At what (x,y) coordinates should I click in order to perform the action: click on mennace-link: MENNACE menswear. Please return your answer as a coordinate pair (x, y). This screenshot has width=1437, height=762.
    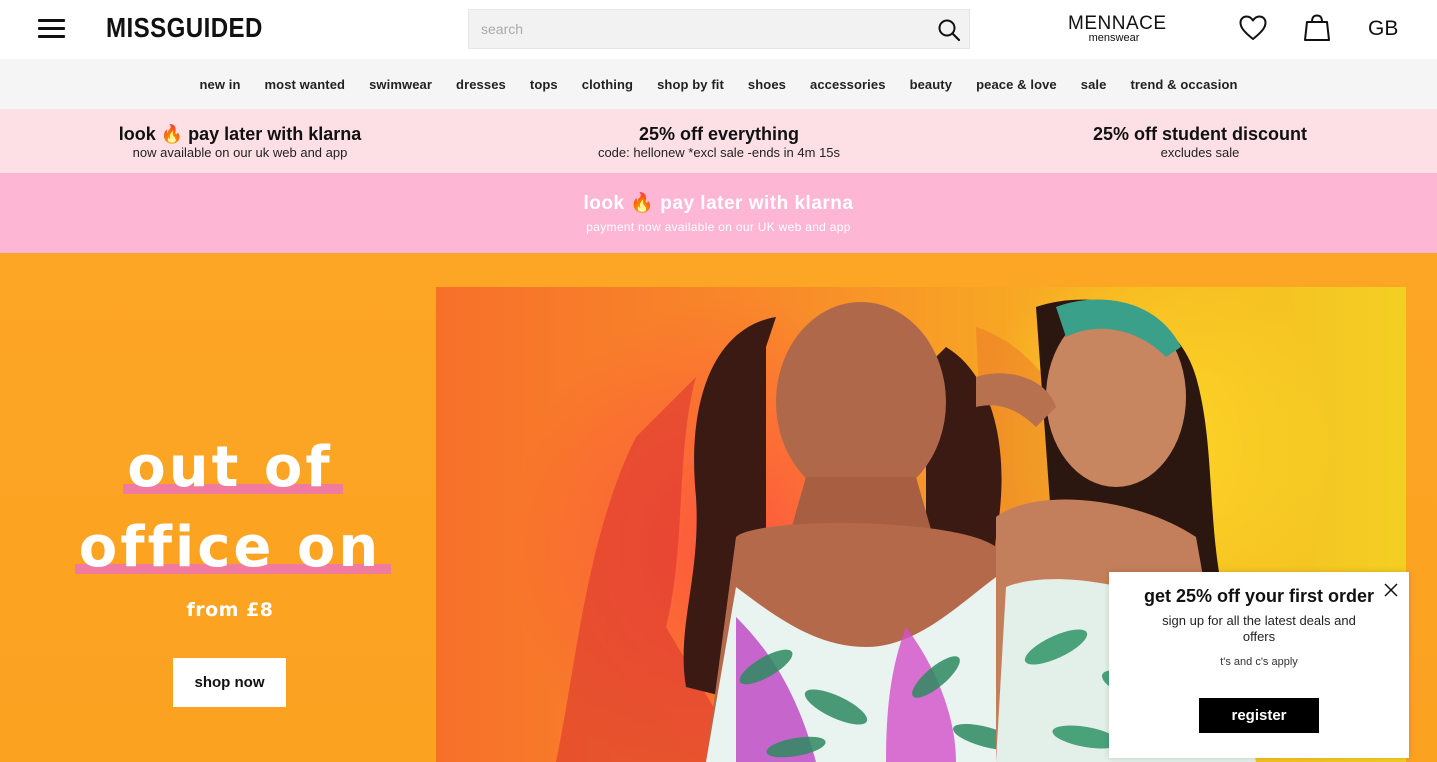
    Looking at the image, I should click on (1117, 28).